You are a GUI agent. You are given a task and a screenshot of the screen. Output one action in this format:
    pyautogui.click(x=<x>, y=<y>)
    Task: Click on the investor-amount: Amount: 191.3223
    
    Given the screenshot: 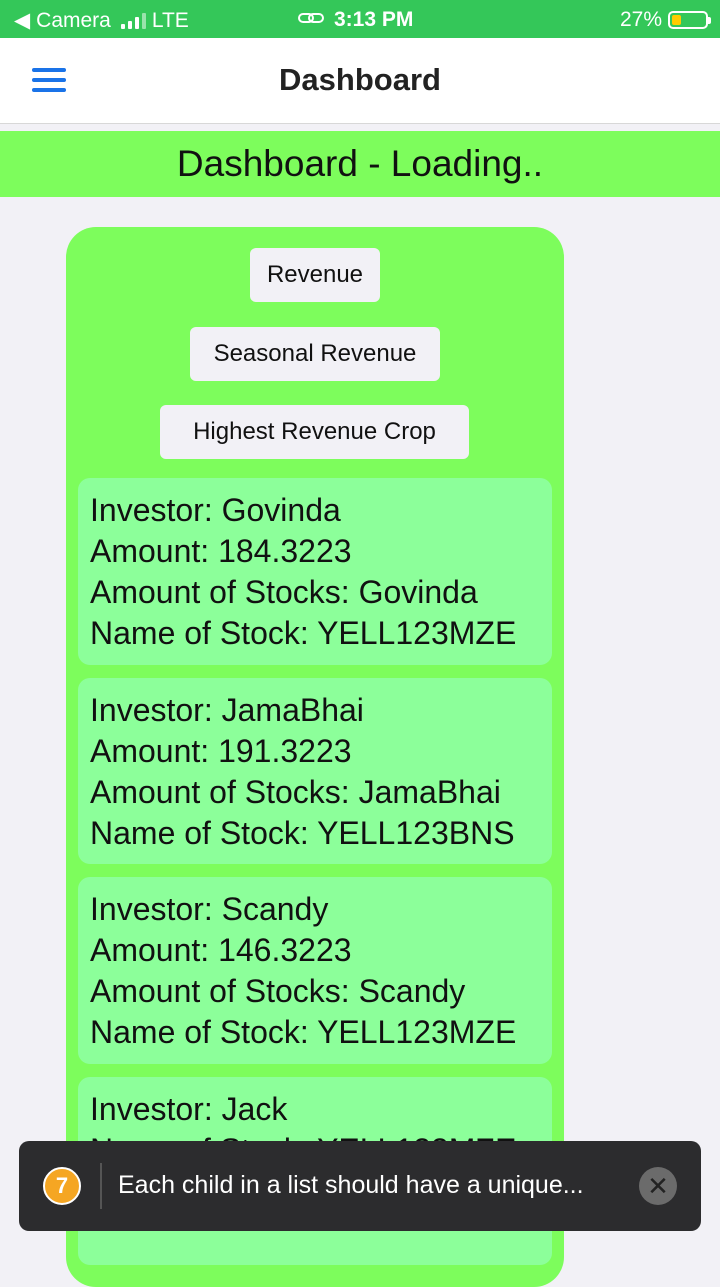 What is the action you would take?
    pyautogui.click(x=221, y=751)
    